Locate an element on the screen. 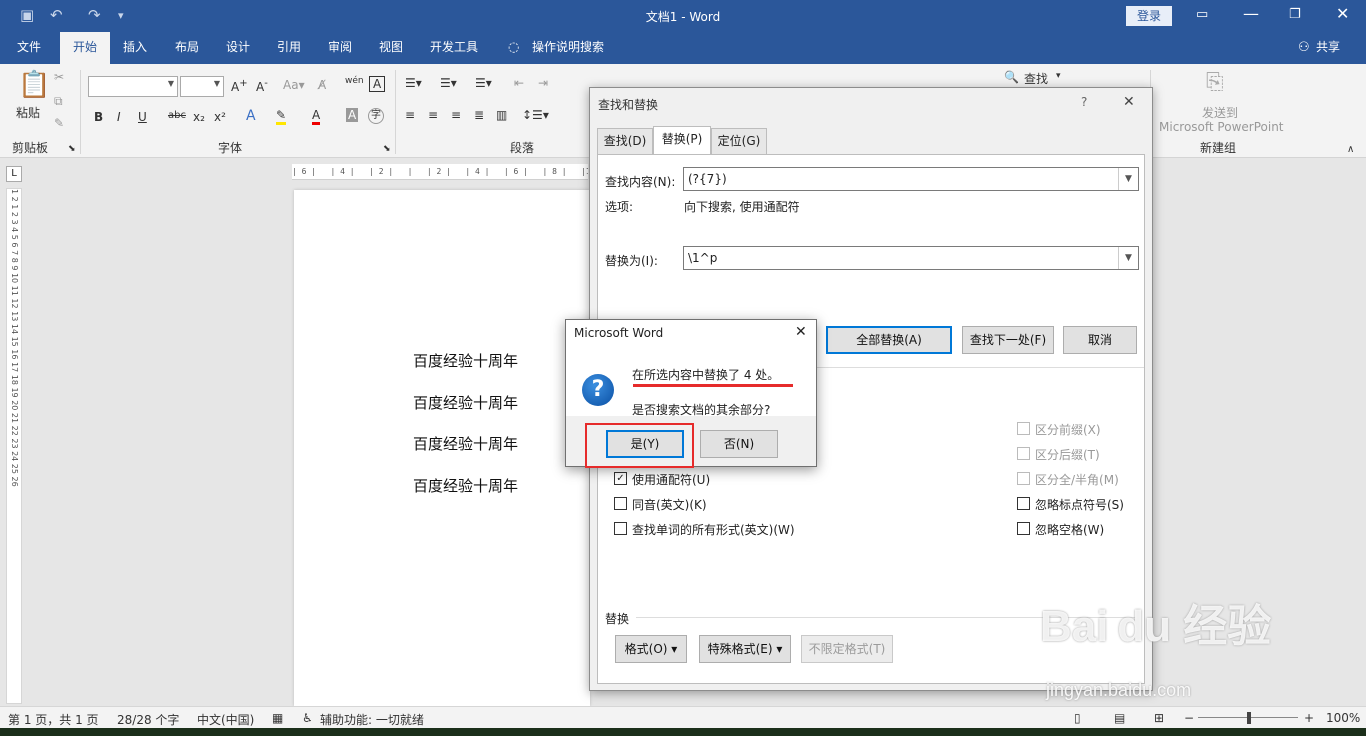  copy-icon: ⧉ is located at coordinates (58, 101).